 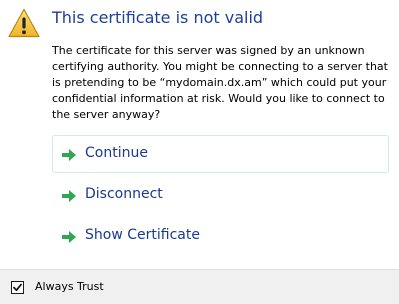 I want to click on always-trust-label: Always Trust, so click(x=69, y=286).